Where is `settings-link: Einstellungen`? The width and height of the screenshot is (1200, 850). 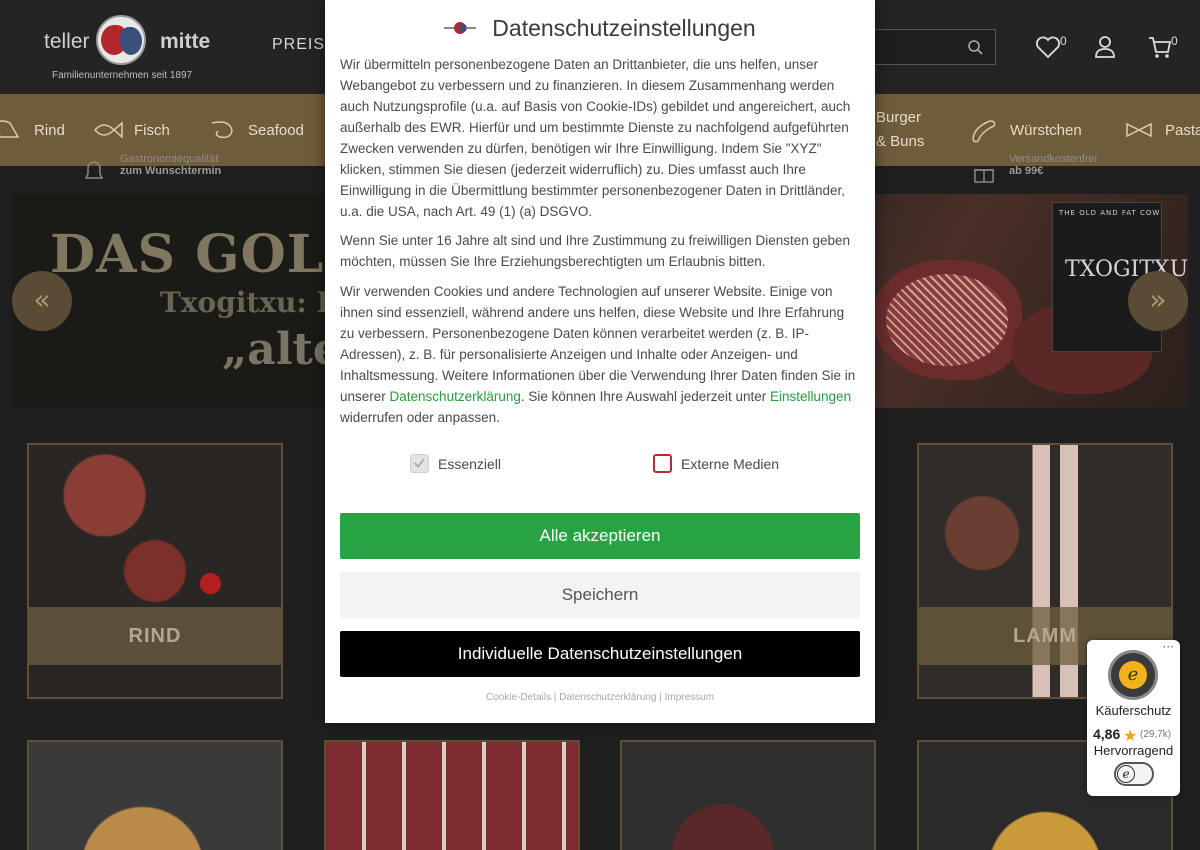 settings-link: Einstellungen is located at coordinates (810, 396).